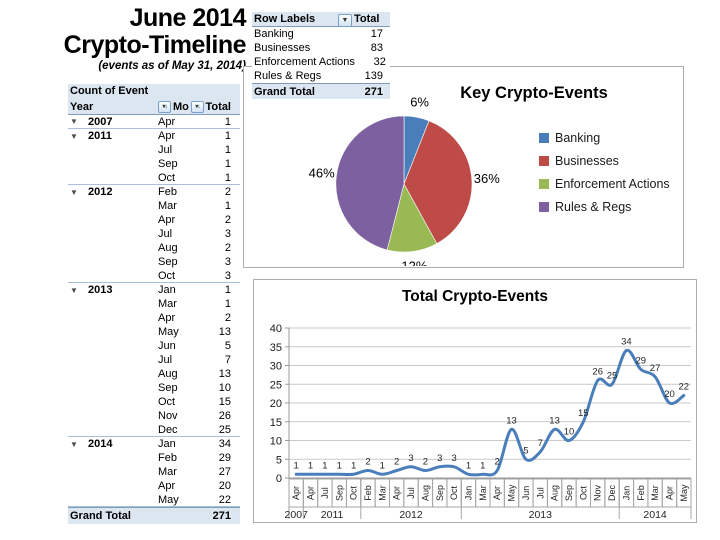 This screenshot has width=720, height=540. Describe the element at coordinates (154, 402) in the screenshot. I see `pivot-row: Oct 15` at that location.